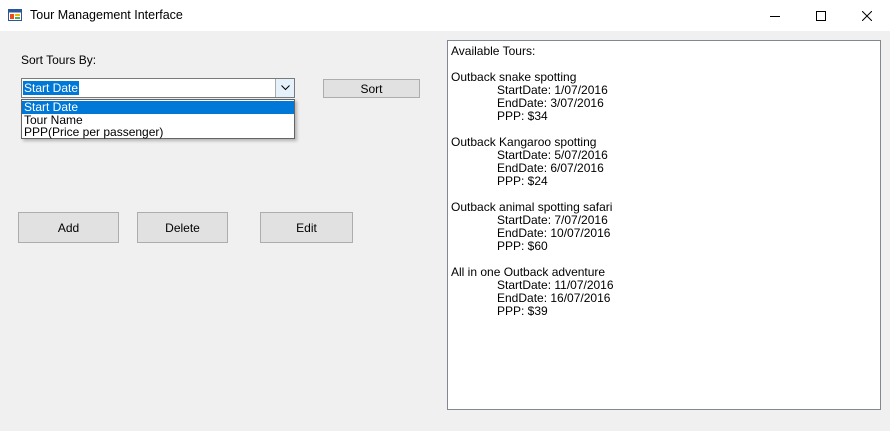 Image resolution: width=890 pixels, height=431 pixels. Describe the element at coordinates (182, 227) in the screenshot. I see `delete-button: Delete` at that location.